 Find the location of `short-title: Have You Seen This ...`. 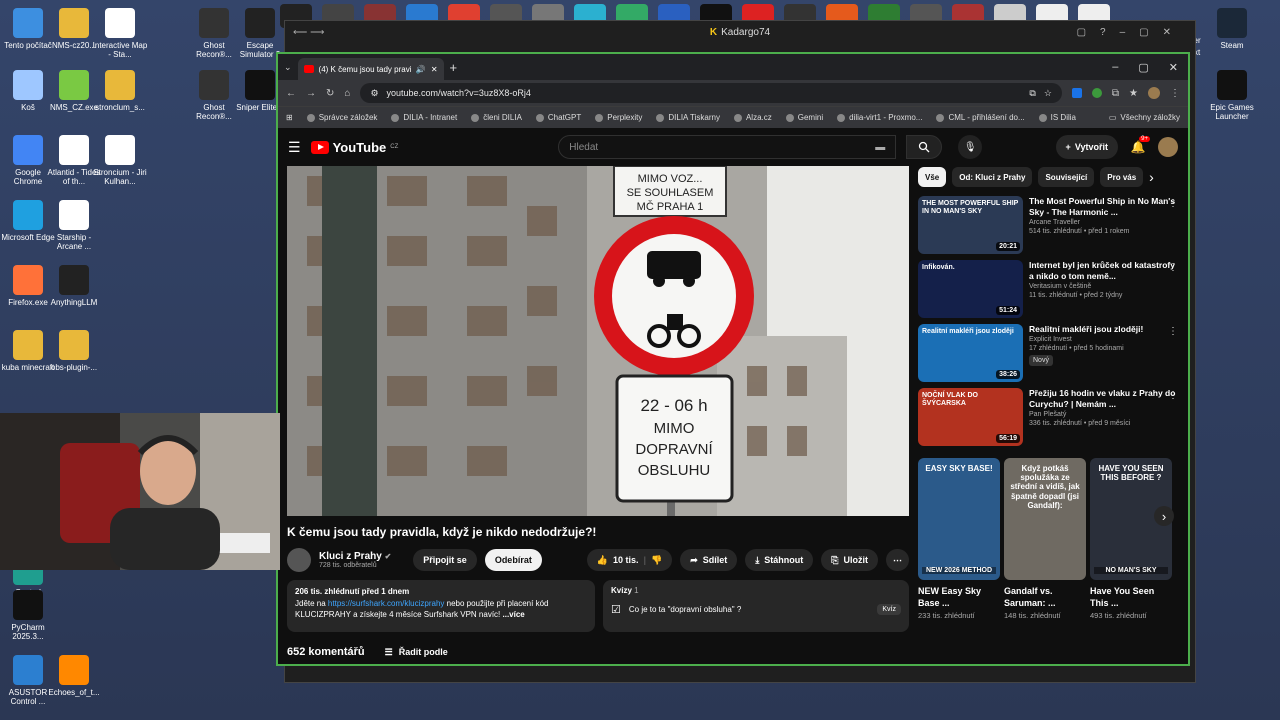

short-title: Have You Seen This ... is located at coordinates (1131, 597).